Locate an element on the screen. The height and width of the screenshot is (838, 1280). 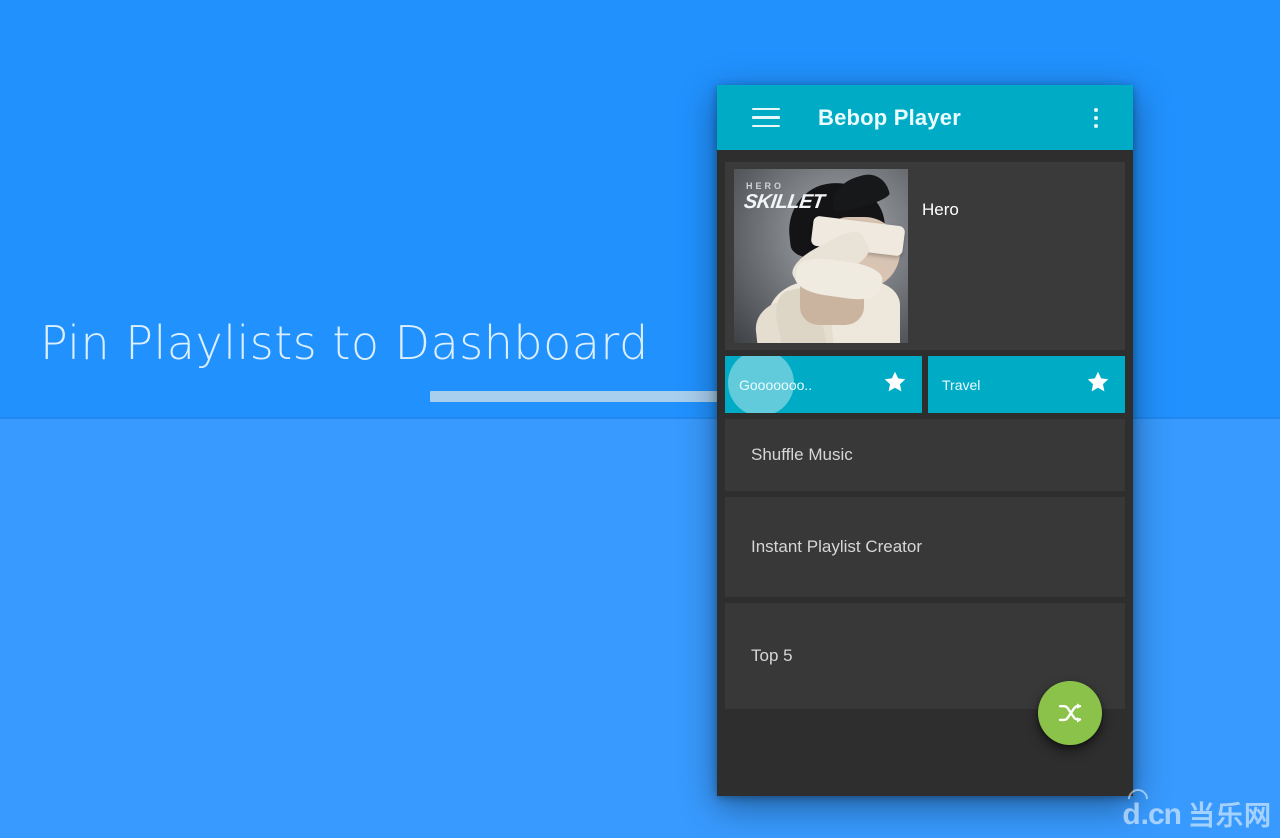
album-art-image: HERO SKILLET is located at coordinates (821, 256).